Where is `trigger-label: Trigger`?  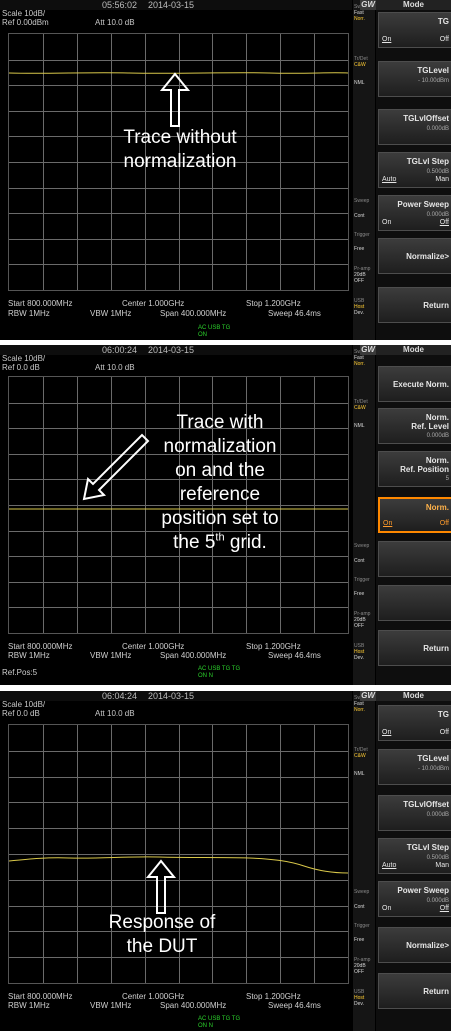 trigger-label: Trigger is located at coordinates (362, 235).